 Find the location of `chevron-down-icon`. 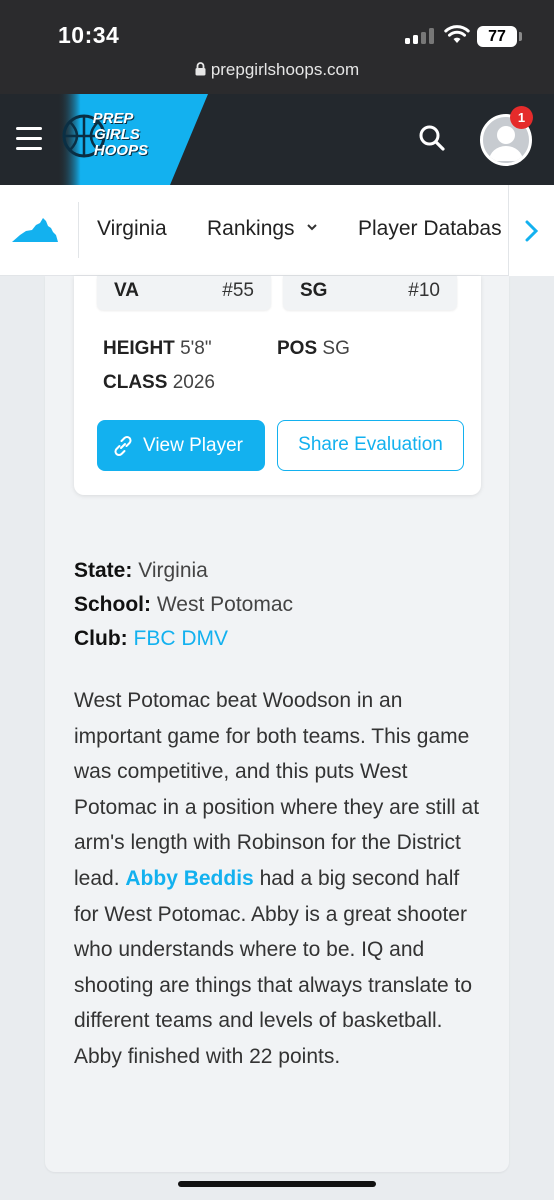

chevron-down-icon is located at coordinates (312, 227).